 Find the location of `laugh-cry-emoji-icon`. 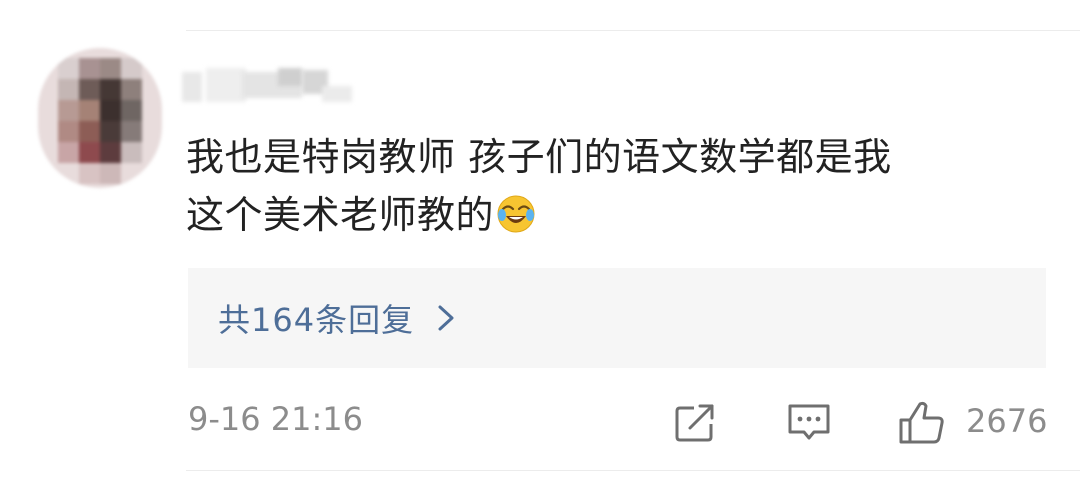

laugh-cry-emoji-icon is located at coordinates (516, 214).